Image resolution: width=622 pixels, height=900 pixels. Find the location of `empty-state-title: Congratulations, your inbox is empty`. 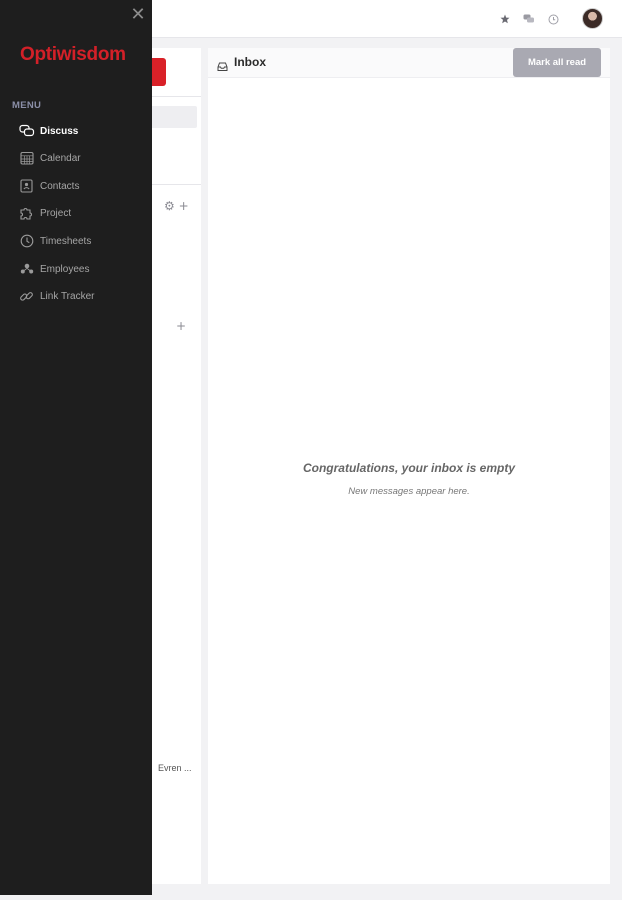

empty-state-title: Congratulations, your inbox is empty is located at coordinates (409, 468).